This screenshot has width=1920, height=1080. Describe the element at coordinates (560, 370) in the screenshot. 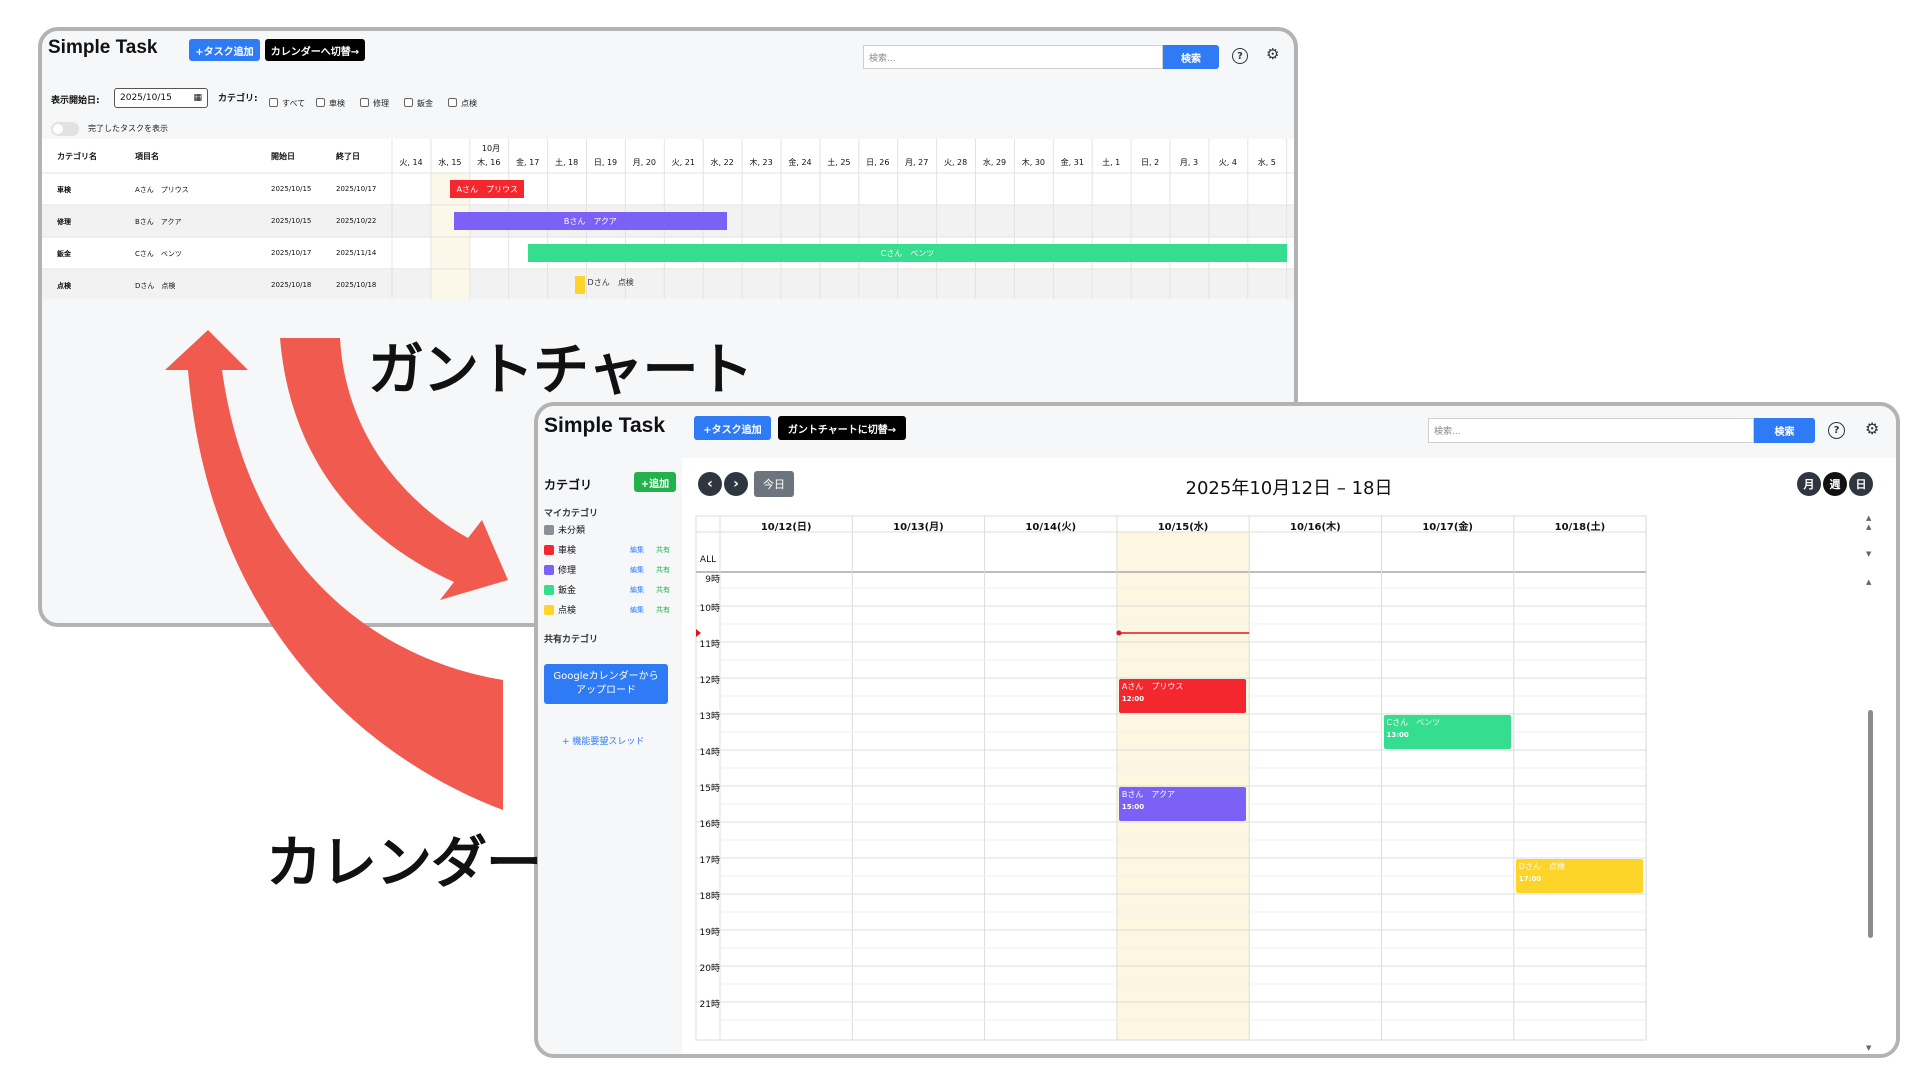

I see `gantt-caption: ガントチャート` at that location.